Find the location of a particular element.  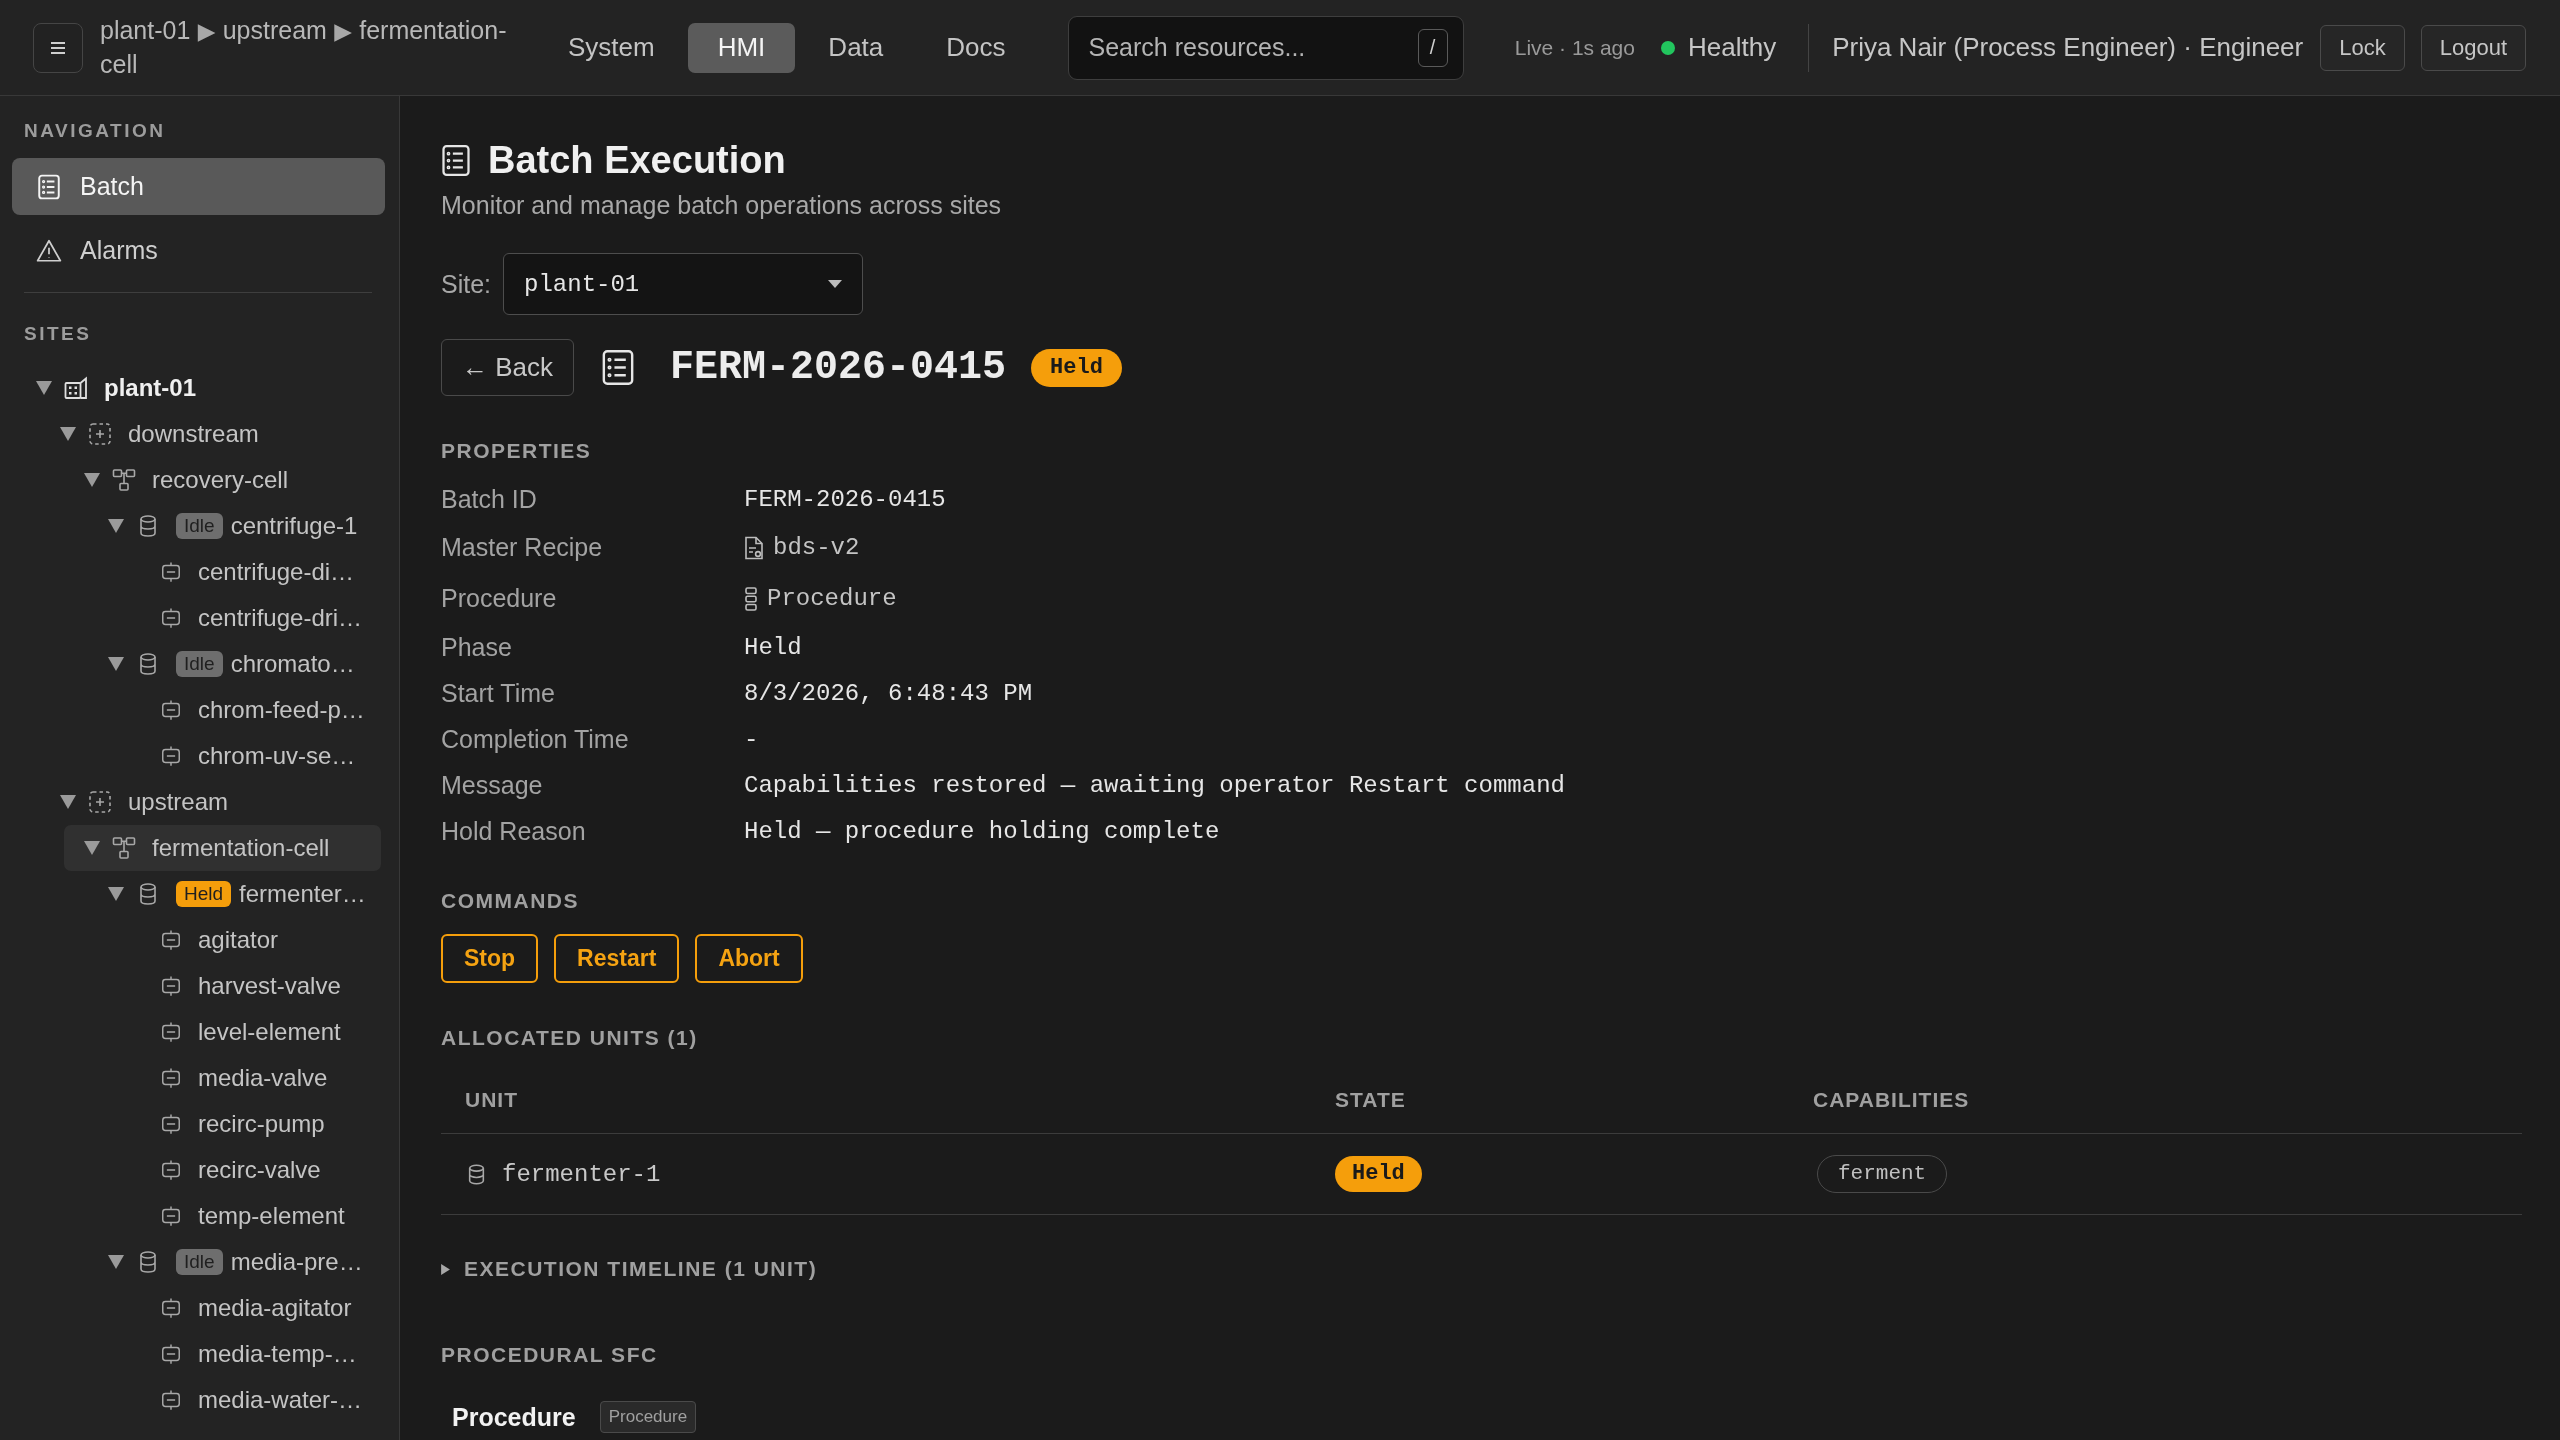

property-label: Master Recipe is located at coordinates (522, 547).